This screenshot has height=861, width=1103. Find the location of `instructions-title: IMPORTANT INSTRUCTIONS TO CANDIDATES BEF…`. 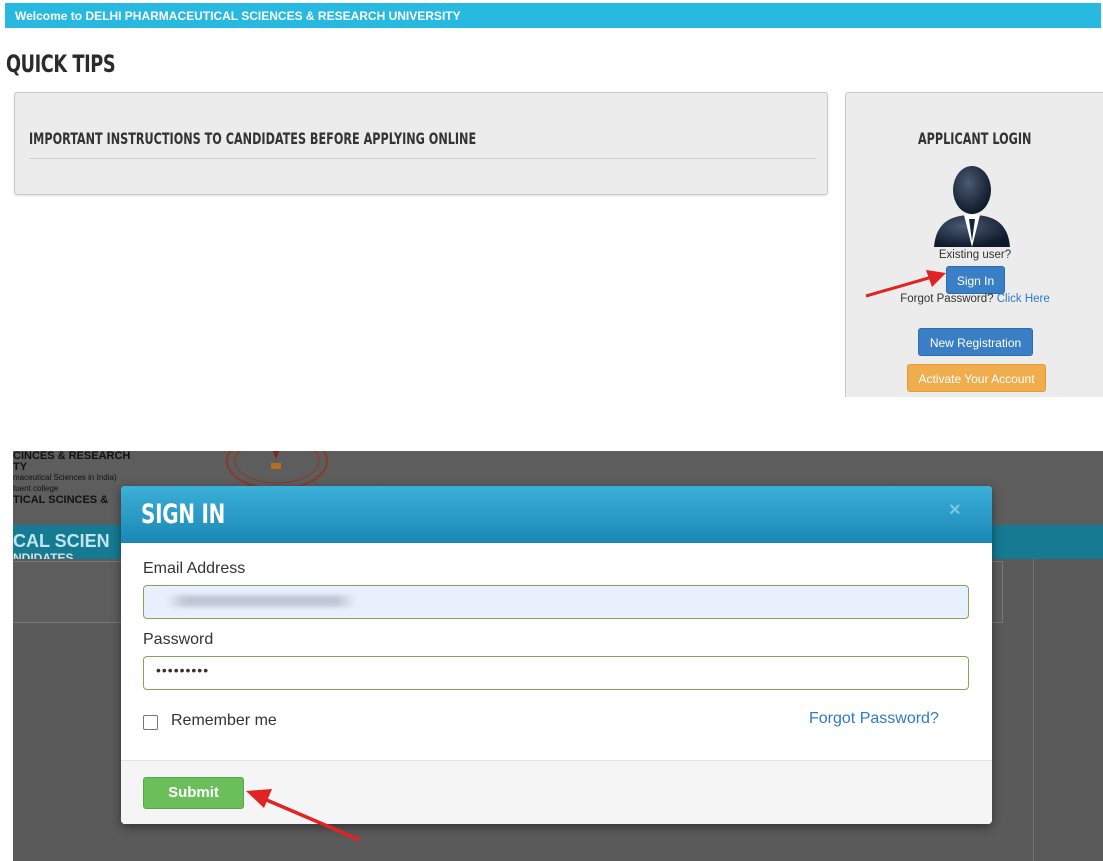

instructions-title: IMPORTANT INSTRUCTIONS TO CANDIDATES BEF… is located at coordinates (252, 138).